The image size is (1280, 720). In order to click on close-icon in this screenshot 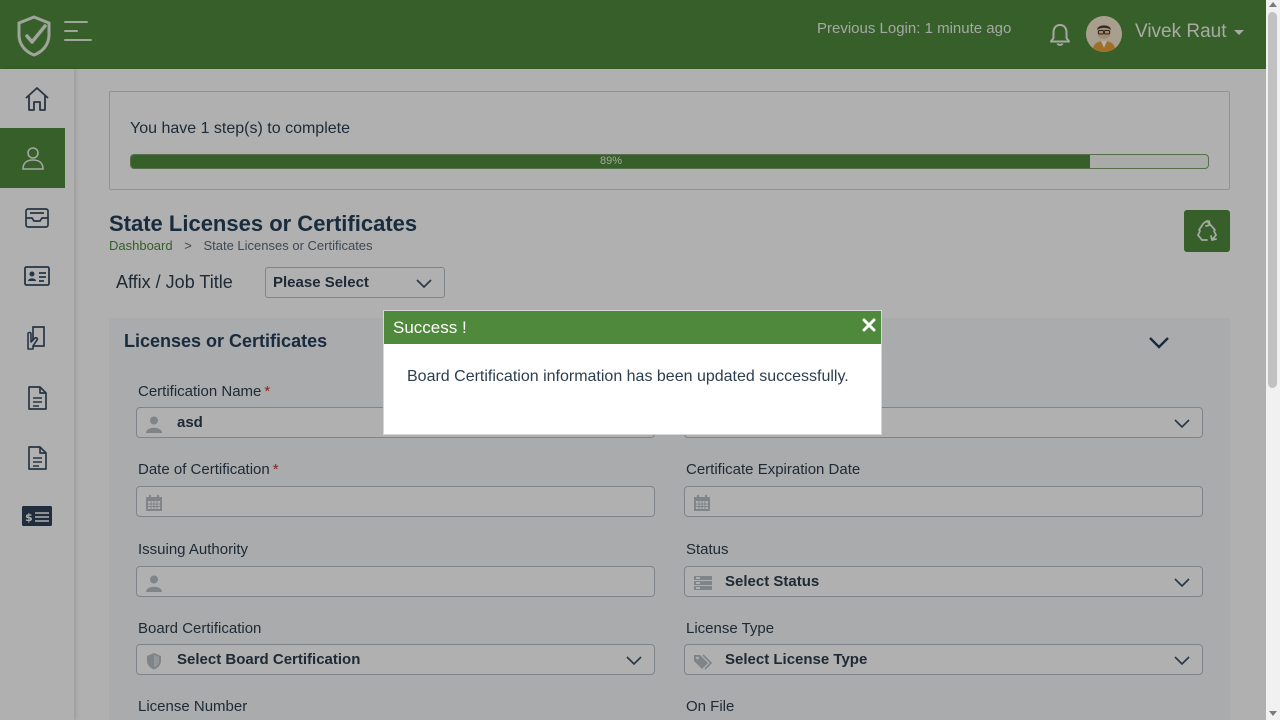, I will do `click(869, 325)`.